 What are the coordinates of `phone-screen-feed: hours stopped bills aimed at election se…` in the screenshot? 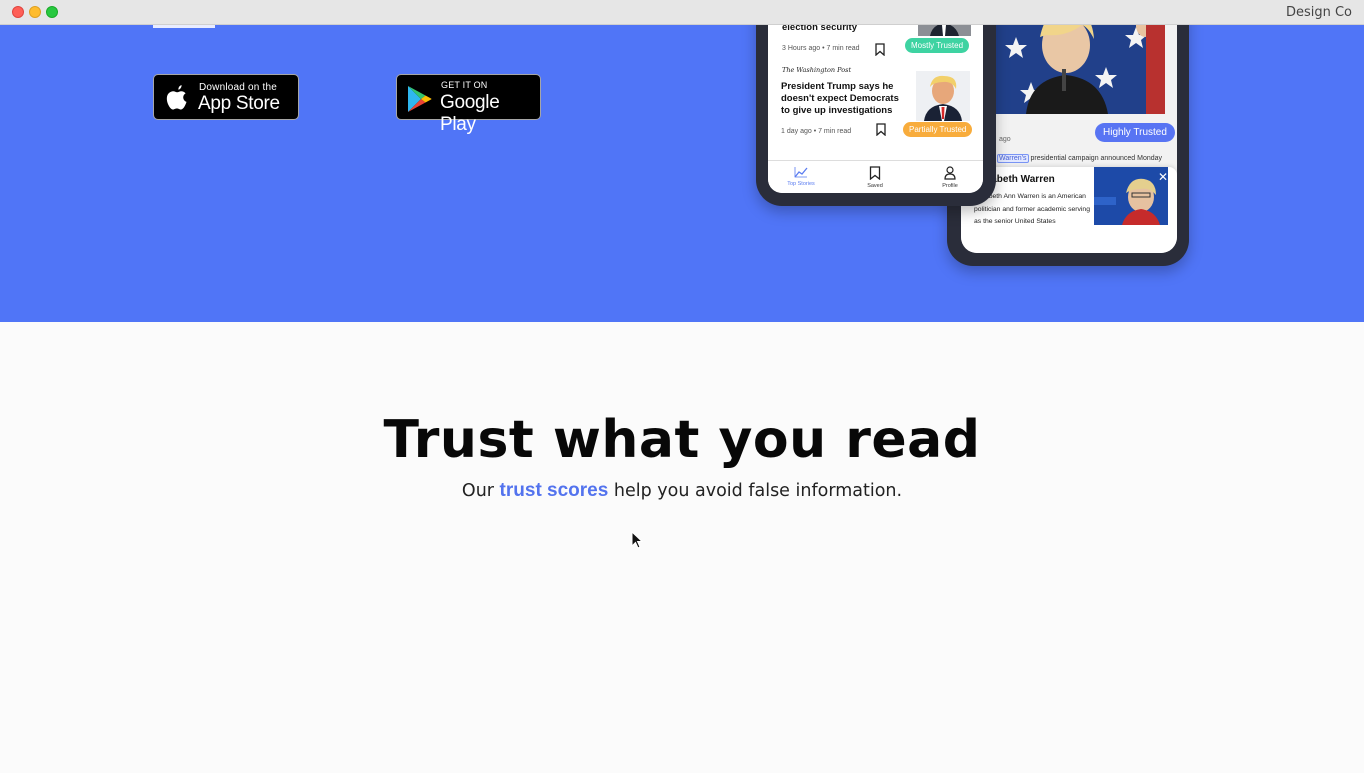 It's located at (875, 109).